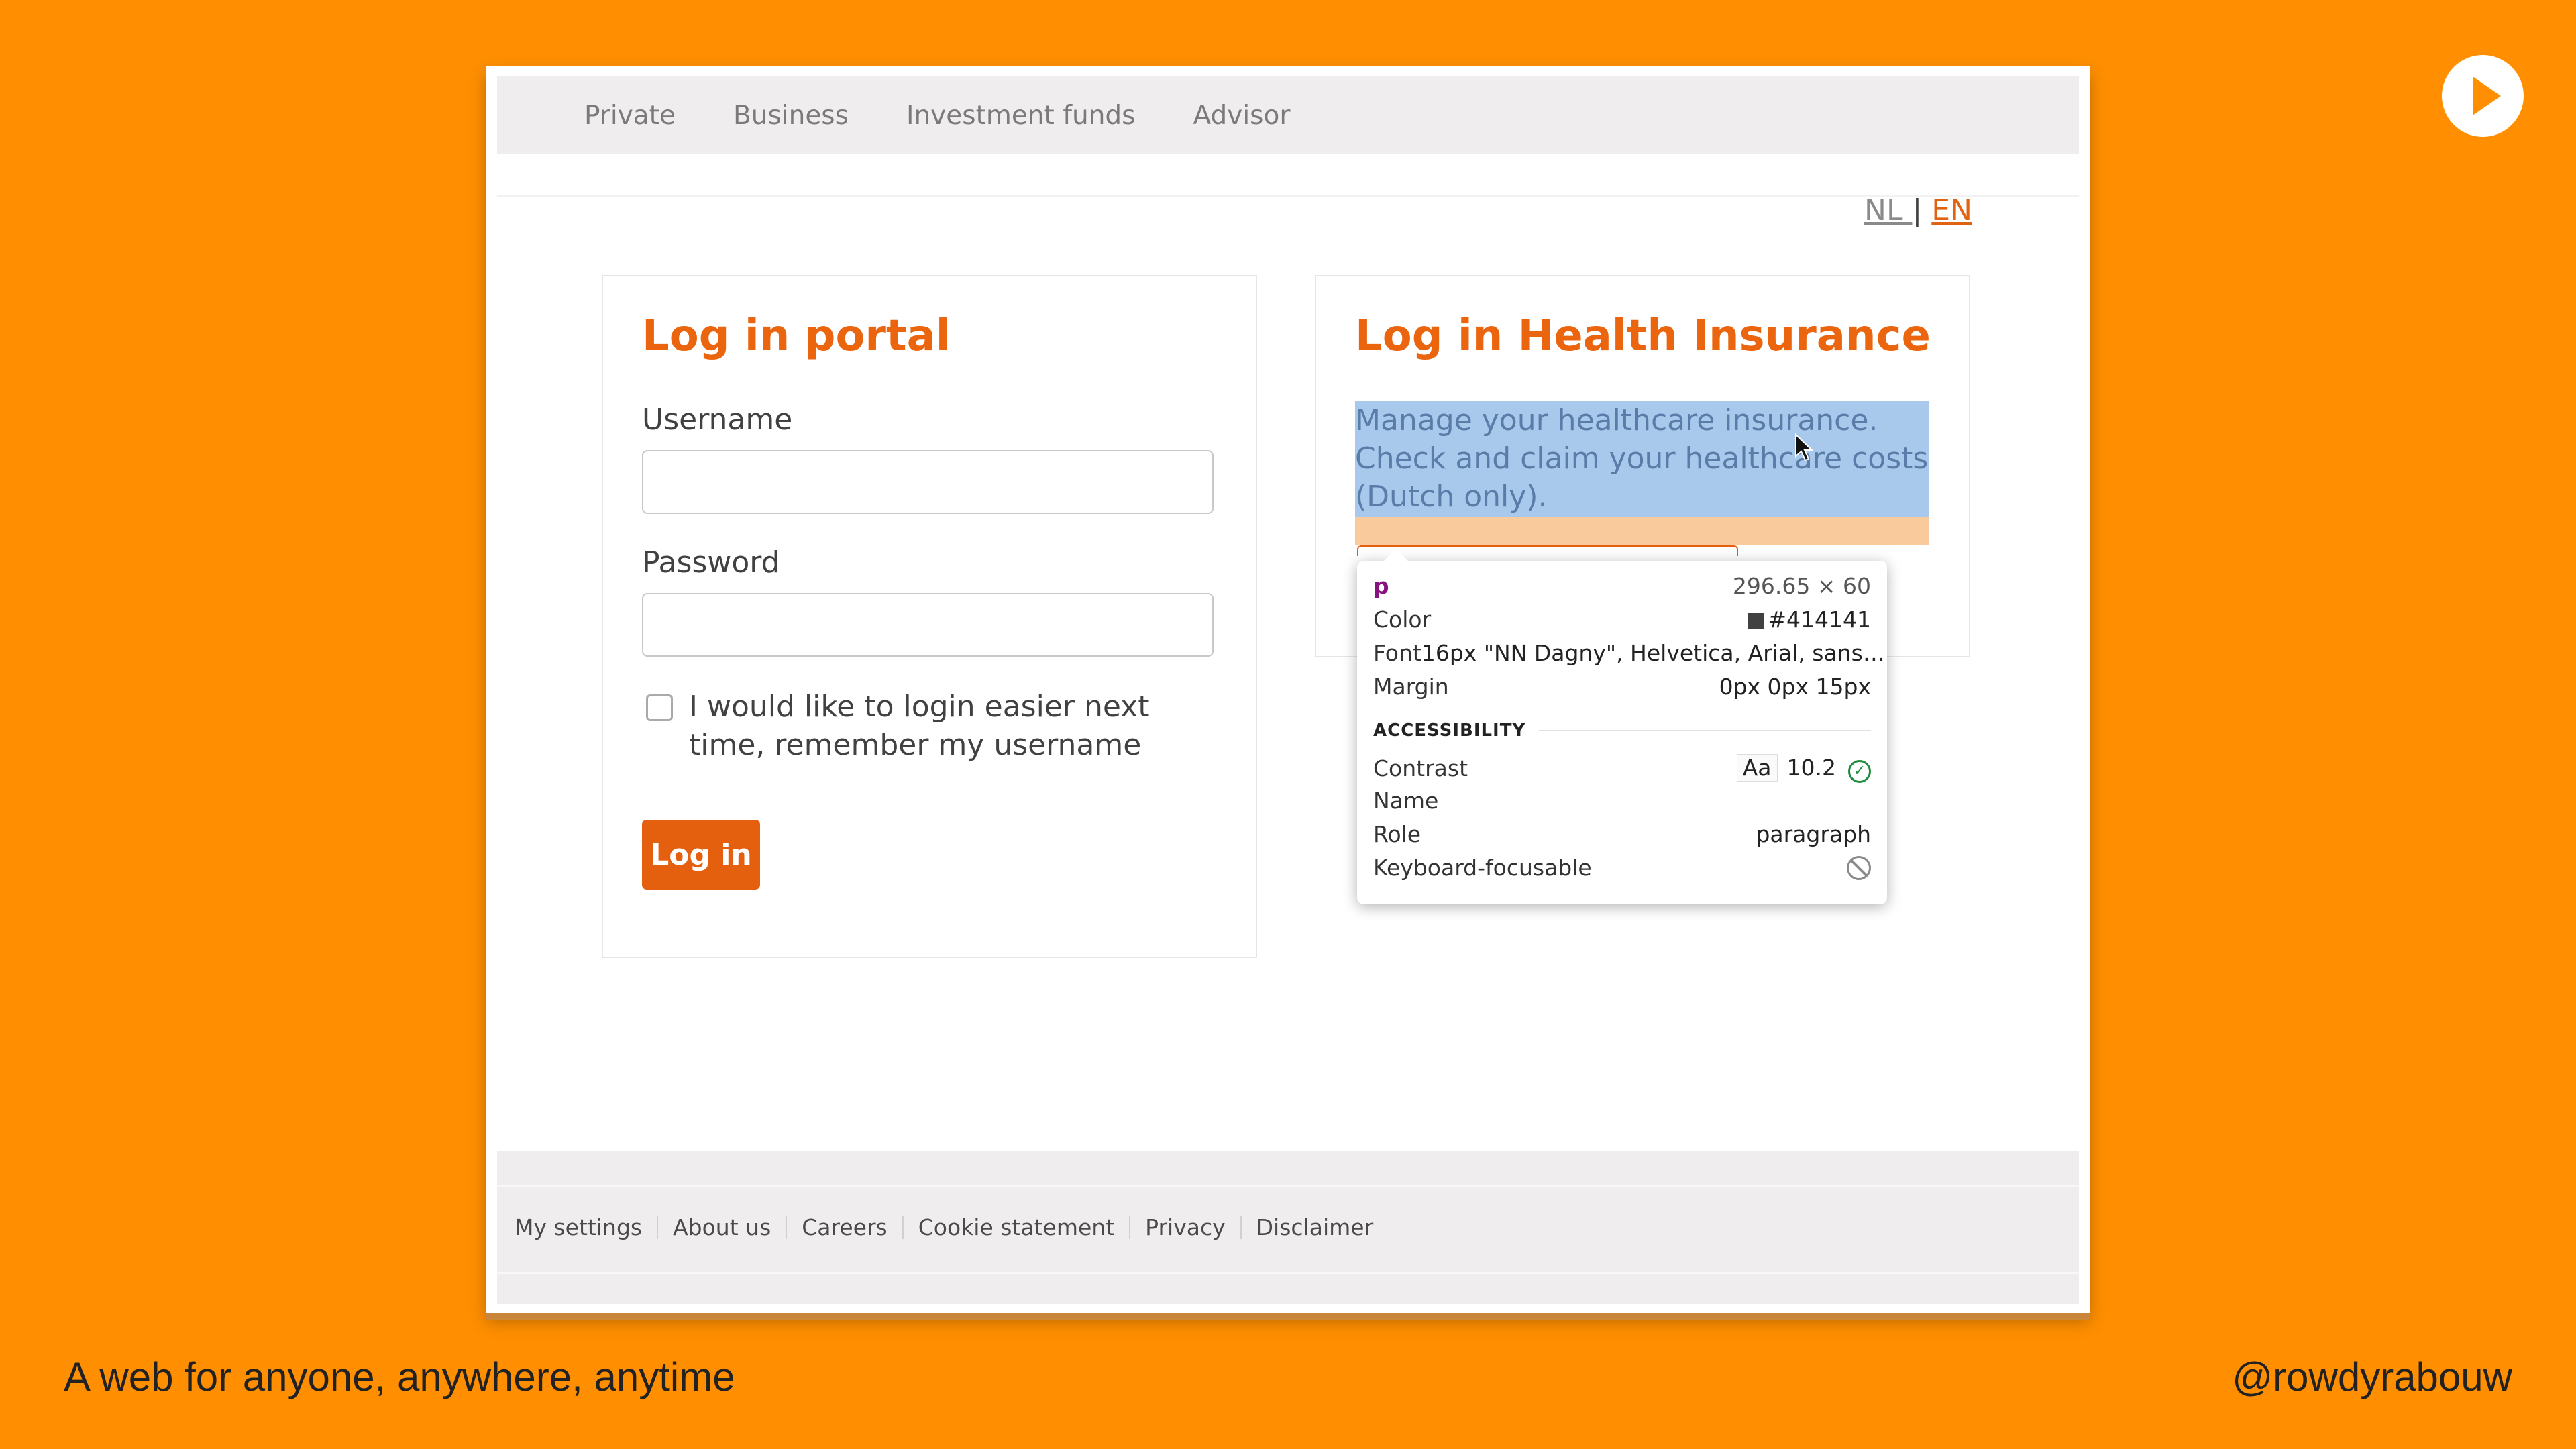 The height and width of the screenshot is (1449, 2576). Describe the element at coordinates (2483, 96) in the screenshot. I see `play-icon` at that location.